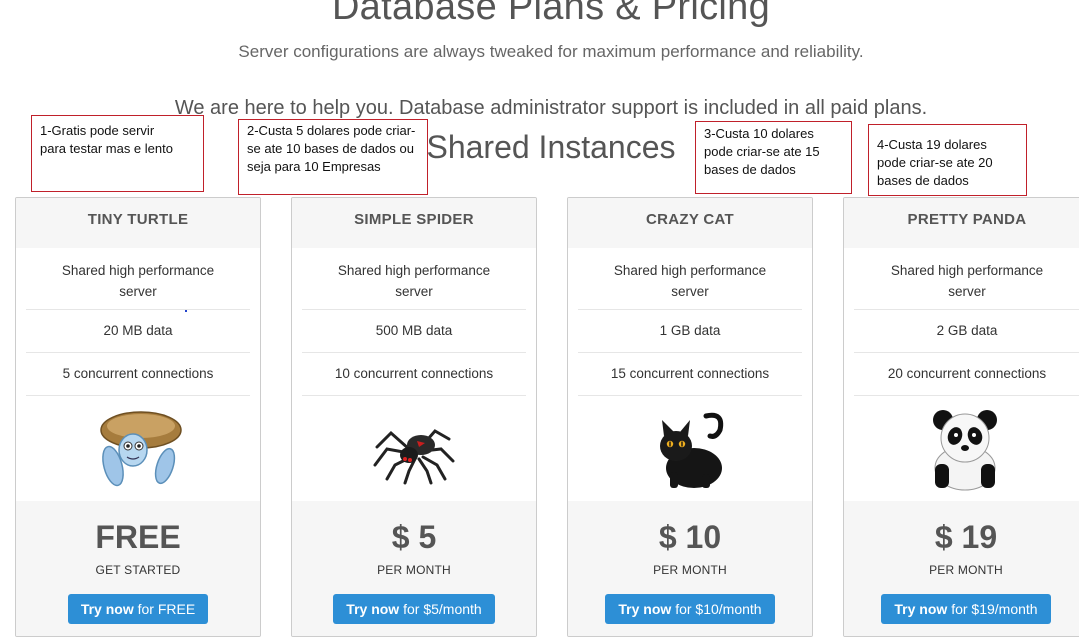 Image resolution: width=1079 pixels, height=637 pixels. What do you see at coordinates (138, 331) in the screenshot?
I see `plan-feature-data: 20 MB data` at bounding box center [138, 331].